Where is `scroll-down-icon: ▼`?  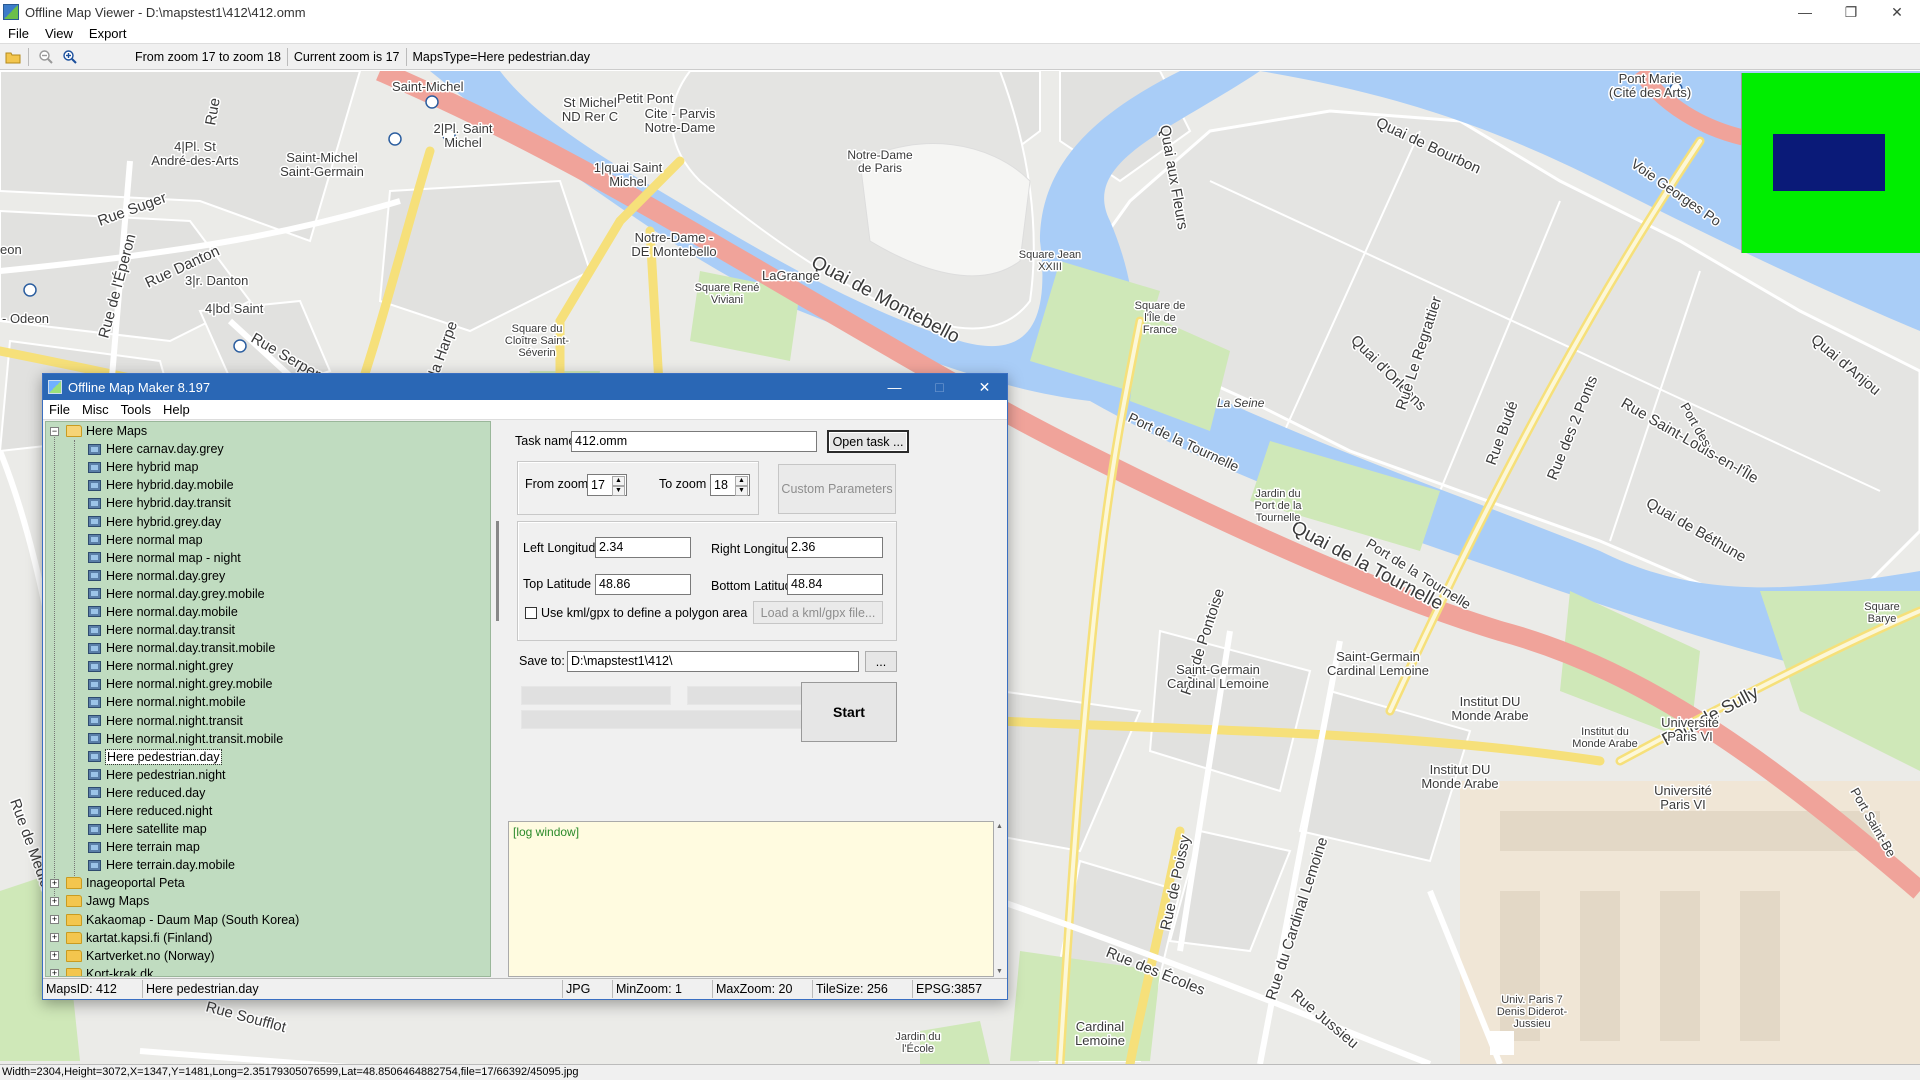
scroll-down-icon: ▼ is located at coordinates (999, 971).